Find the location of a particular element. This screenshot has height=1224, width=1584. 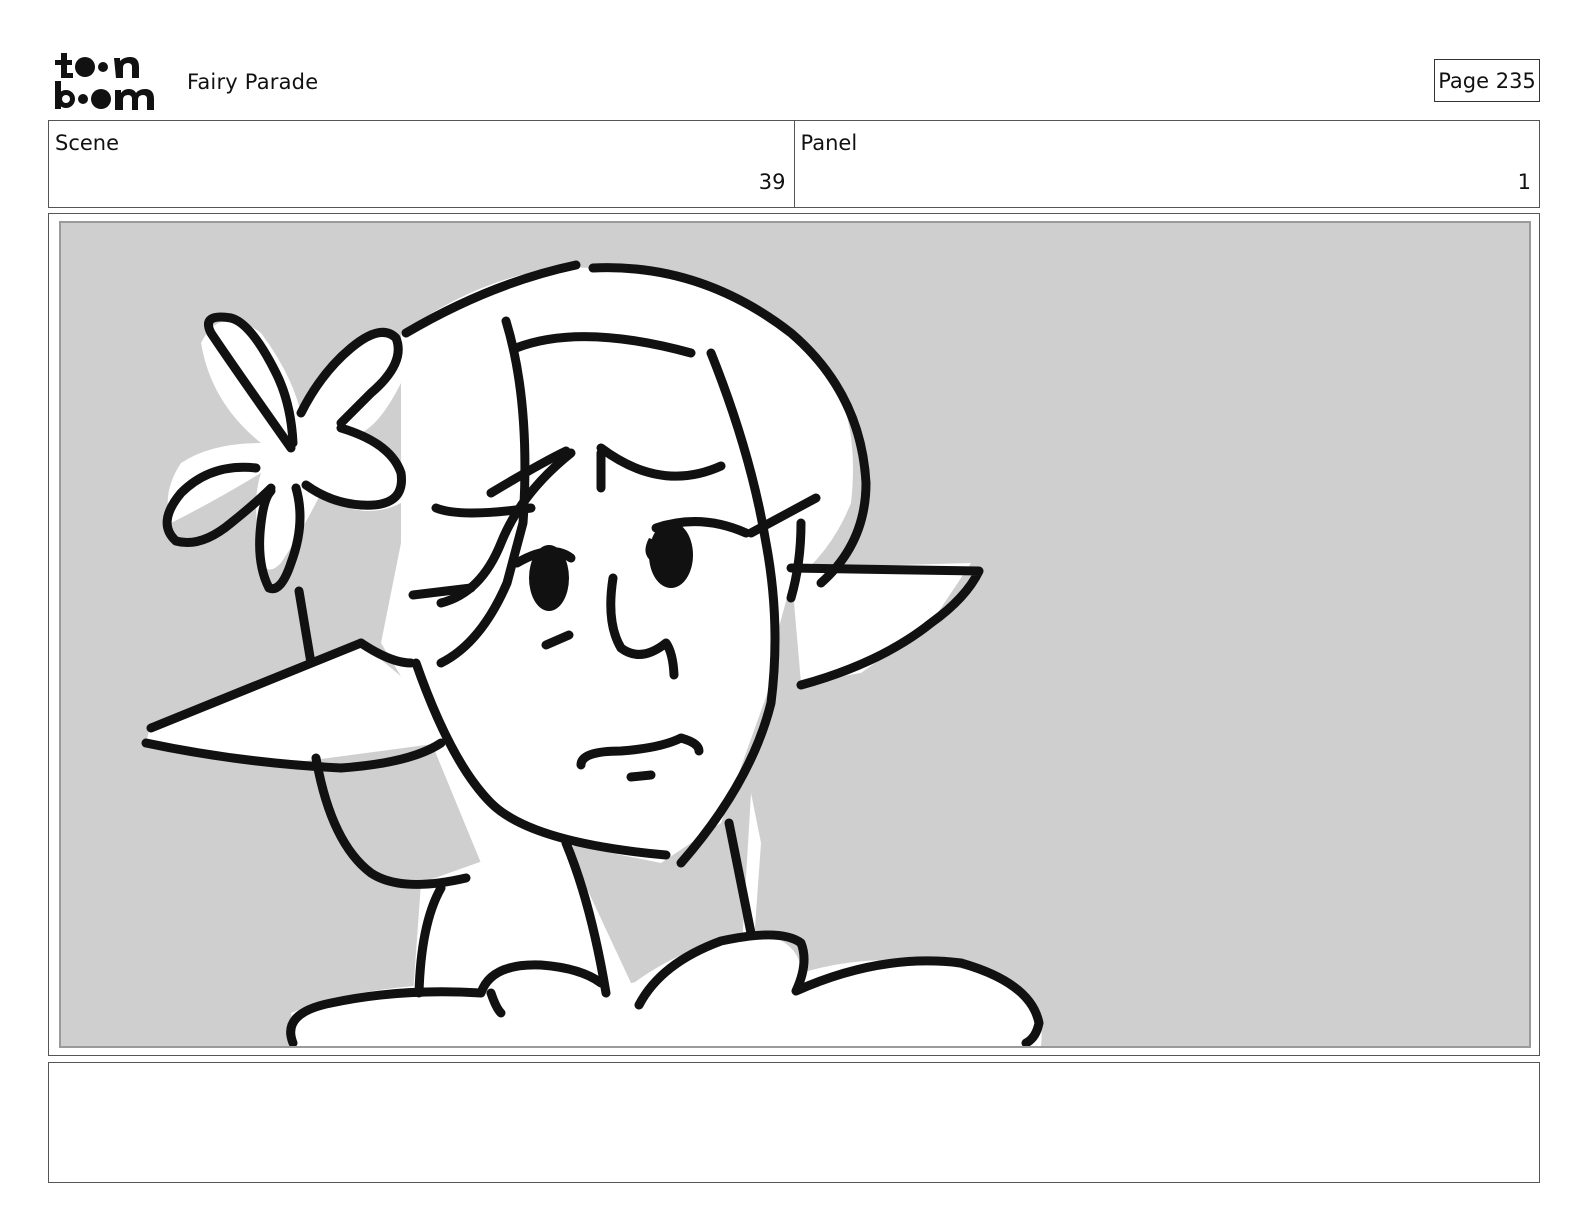

project-title: Fairy Parade is located at coordinates (253, 82).